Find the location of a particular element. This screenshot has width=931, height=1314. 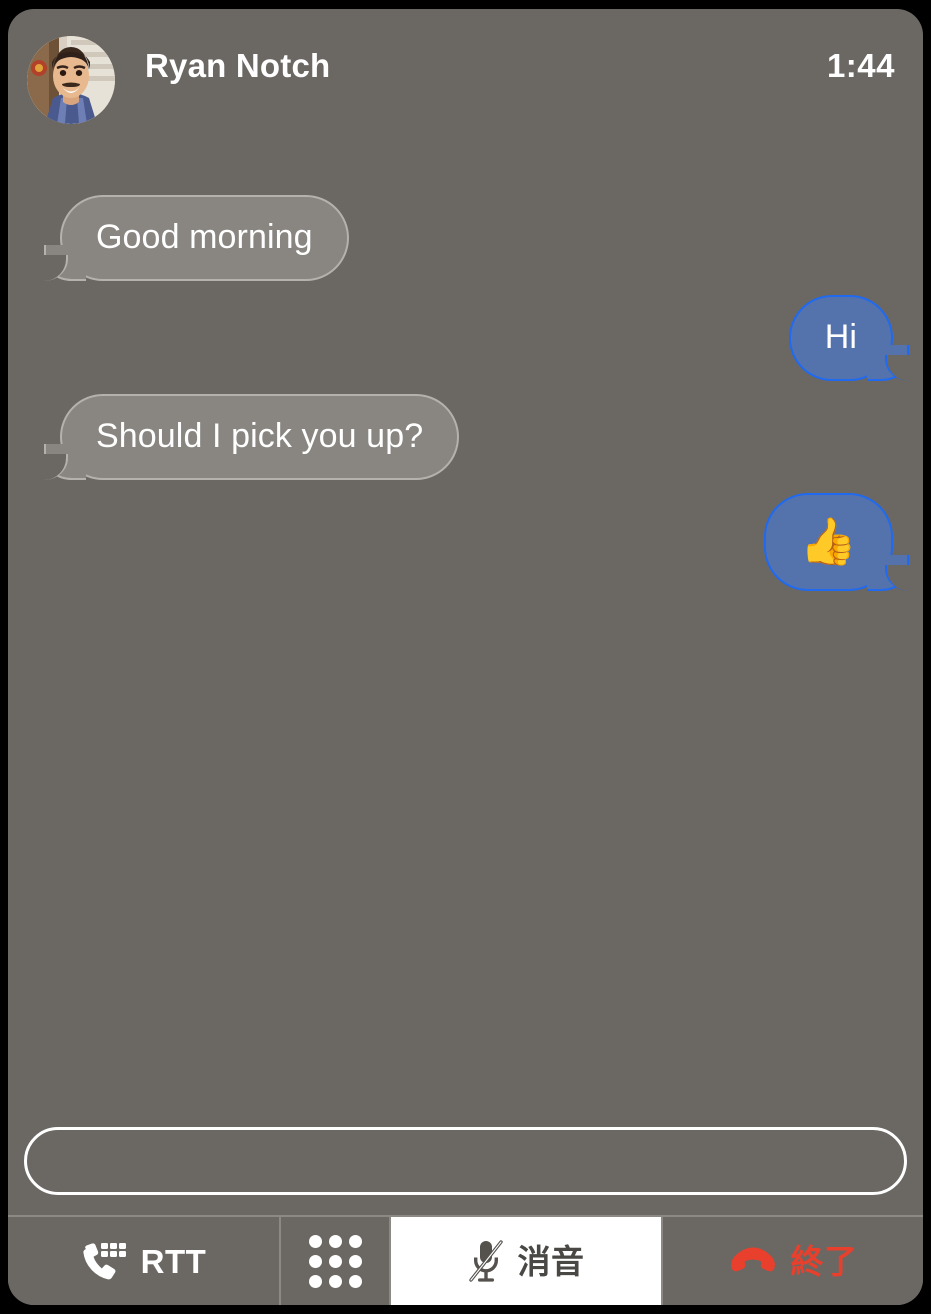

keypad-button is located at coordinates (334, 1261).